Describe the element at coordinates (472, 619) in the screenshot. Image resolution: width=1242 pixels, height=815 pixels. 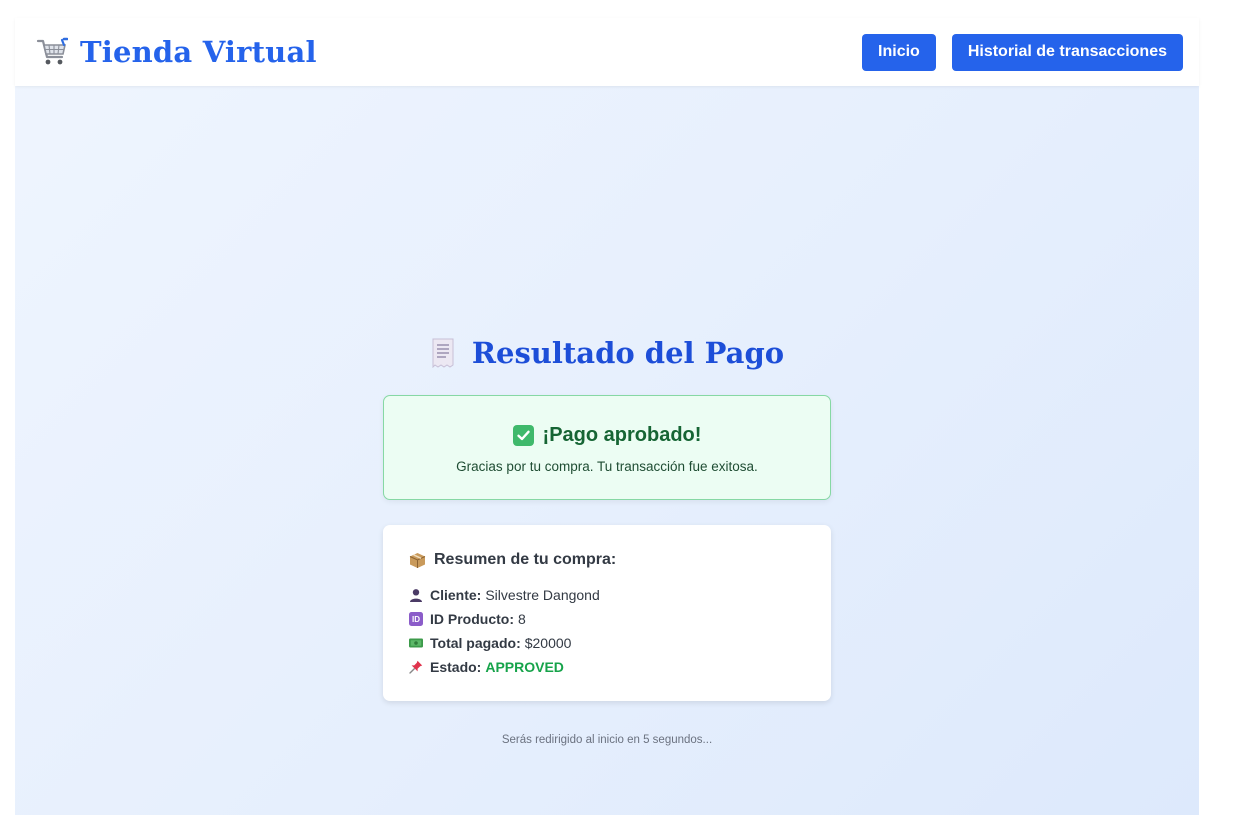
I see `product-id-label: ID Producto:` at that location.